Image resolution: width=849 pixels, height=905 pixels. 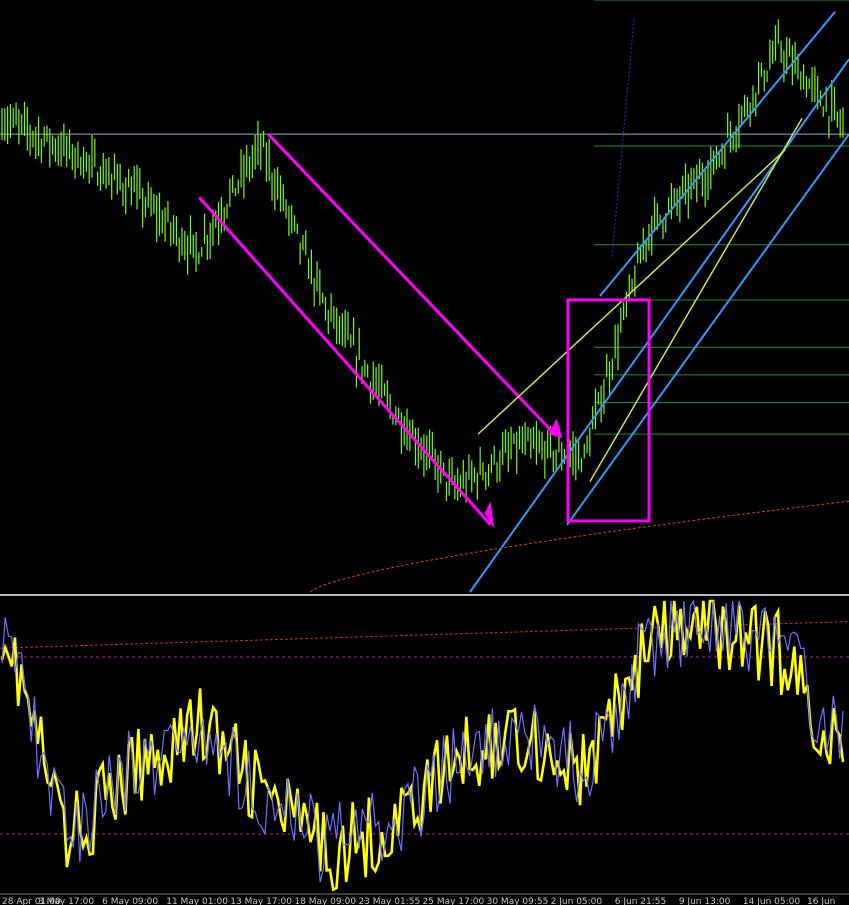 I want to click on time-tick-label: 30 May 09:55, so click(x=518, y=901).